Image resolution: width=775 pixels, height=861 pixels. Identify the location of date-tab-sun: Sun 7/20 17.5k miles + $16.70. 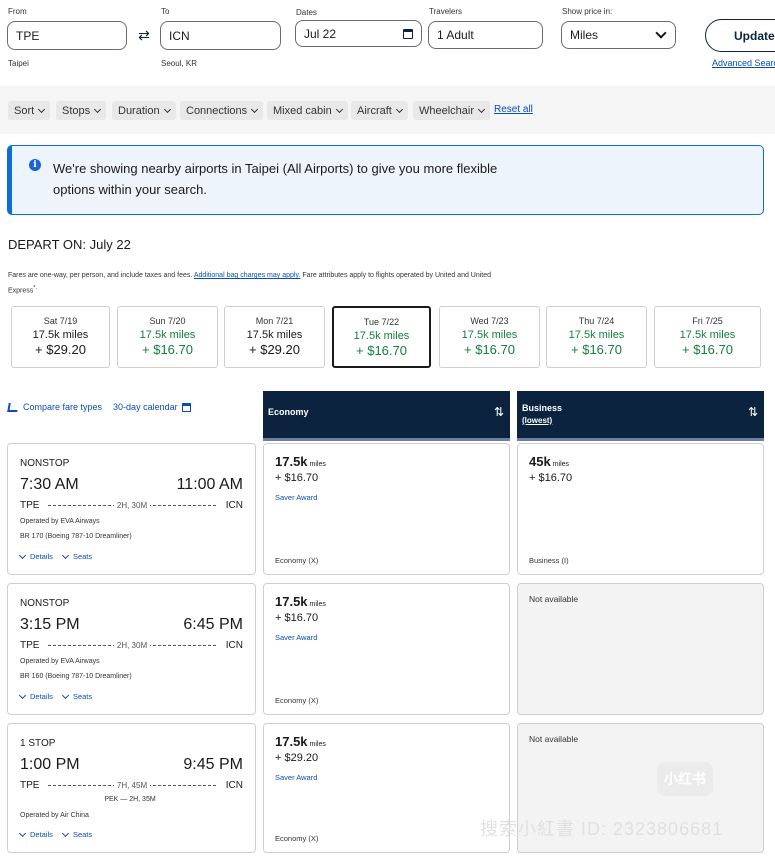
(167, 337).